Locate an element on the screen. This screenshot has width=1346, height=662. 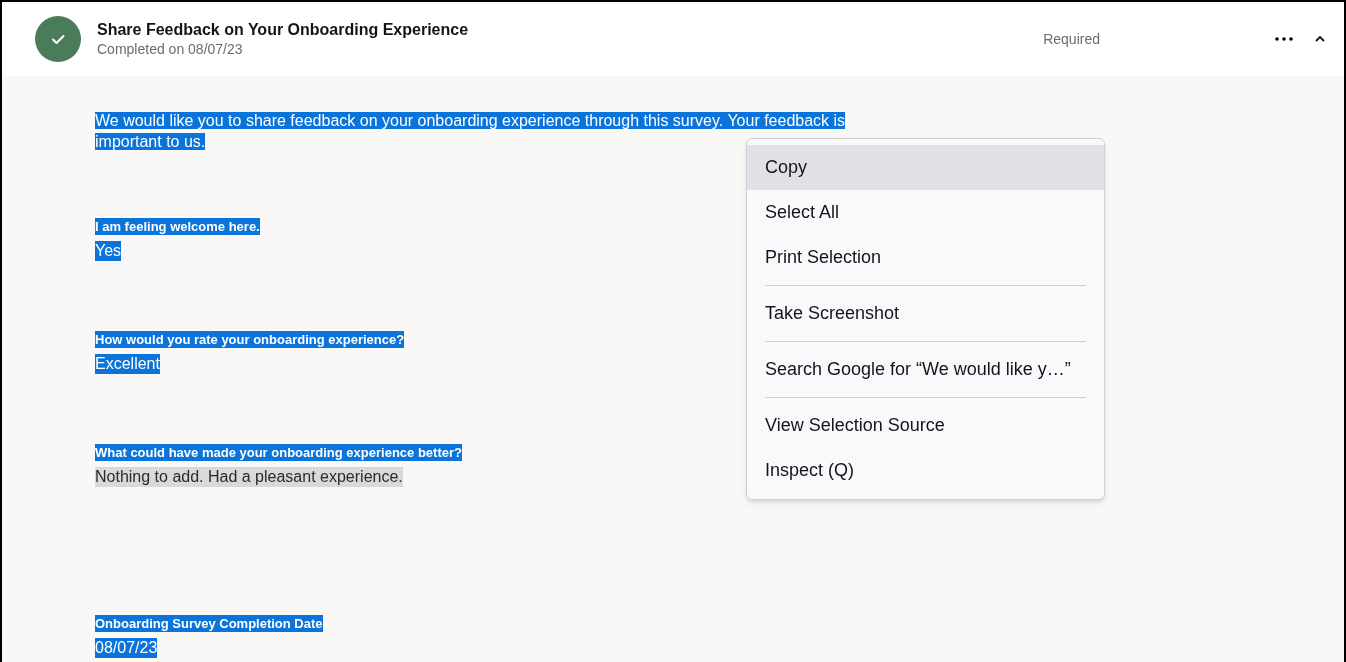
more-icon is located at coordinates (1284, 39).